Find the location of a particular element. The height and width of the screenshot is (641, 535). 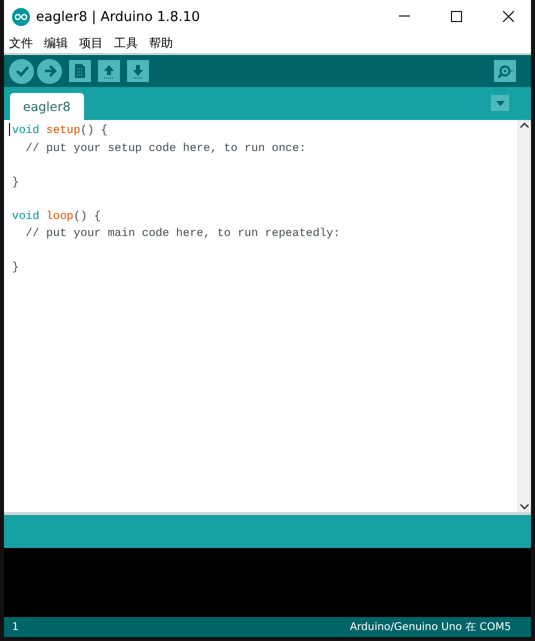

save-button is located at coordinates (138, 71).